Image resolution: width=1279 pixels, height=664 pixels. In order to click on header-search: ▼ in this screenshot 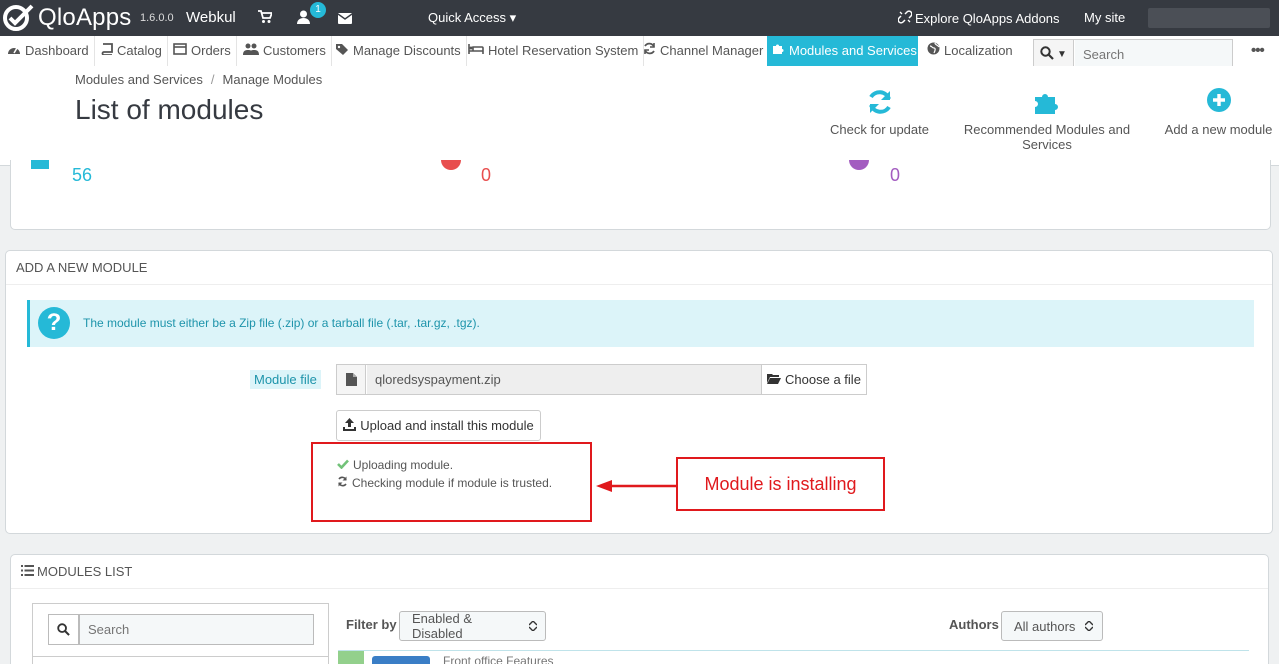, I will do `click(1133, 54)`.